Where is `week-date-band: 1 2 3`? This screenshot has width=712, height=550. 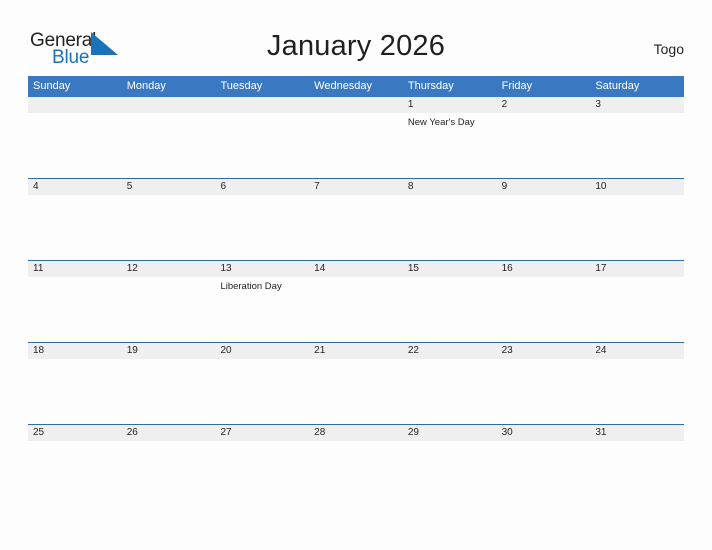 week-date-band: 1 2 3 is located at coordinates (356, 105).